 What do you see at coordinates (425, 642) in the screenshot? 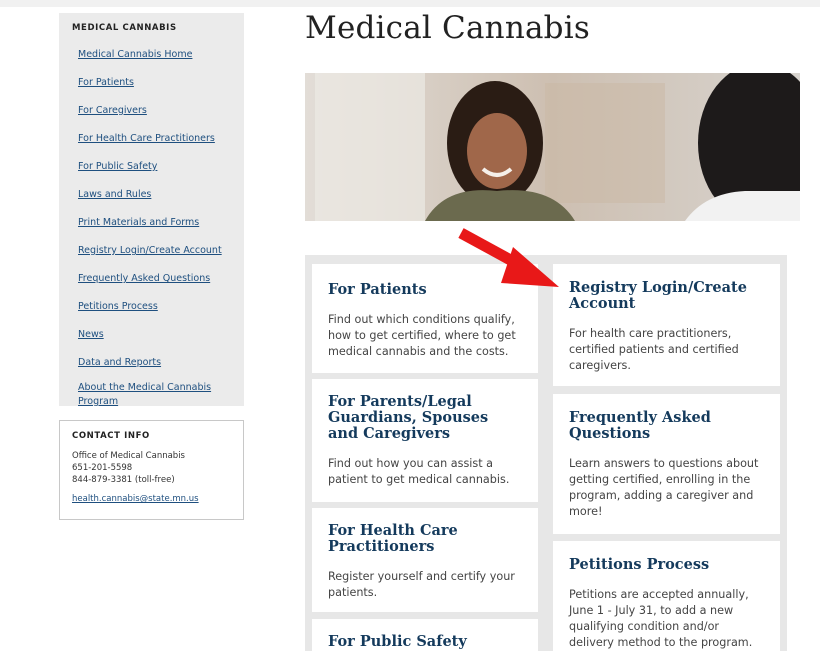
I see `card-title-for-public-safety: For Public Safety` at bounding box center [425, 642].